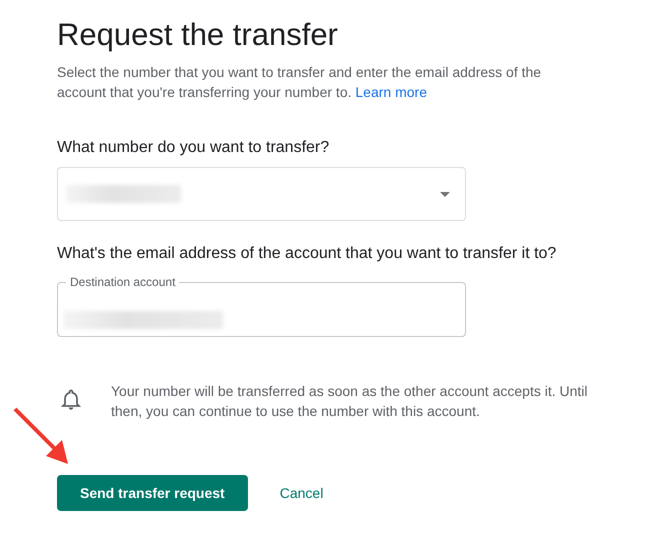  What do you see at coordinates (302, 493) in the screenshot?
I see `cancel-button: Cancel` at bounding box center [302, 493].